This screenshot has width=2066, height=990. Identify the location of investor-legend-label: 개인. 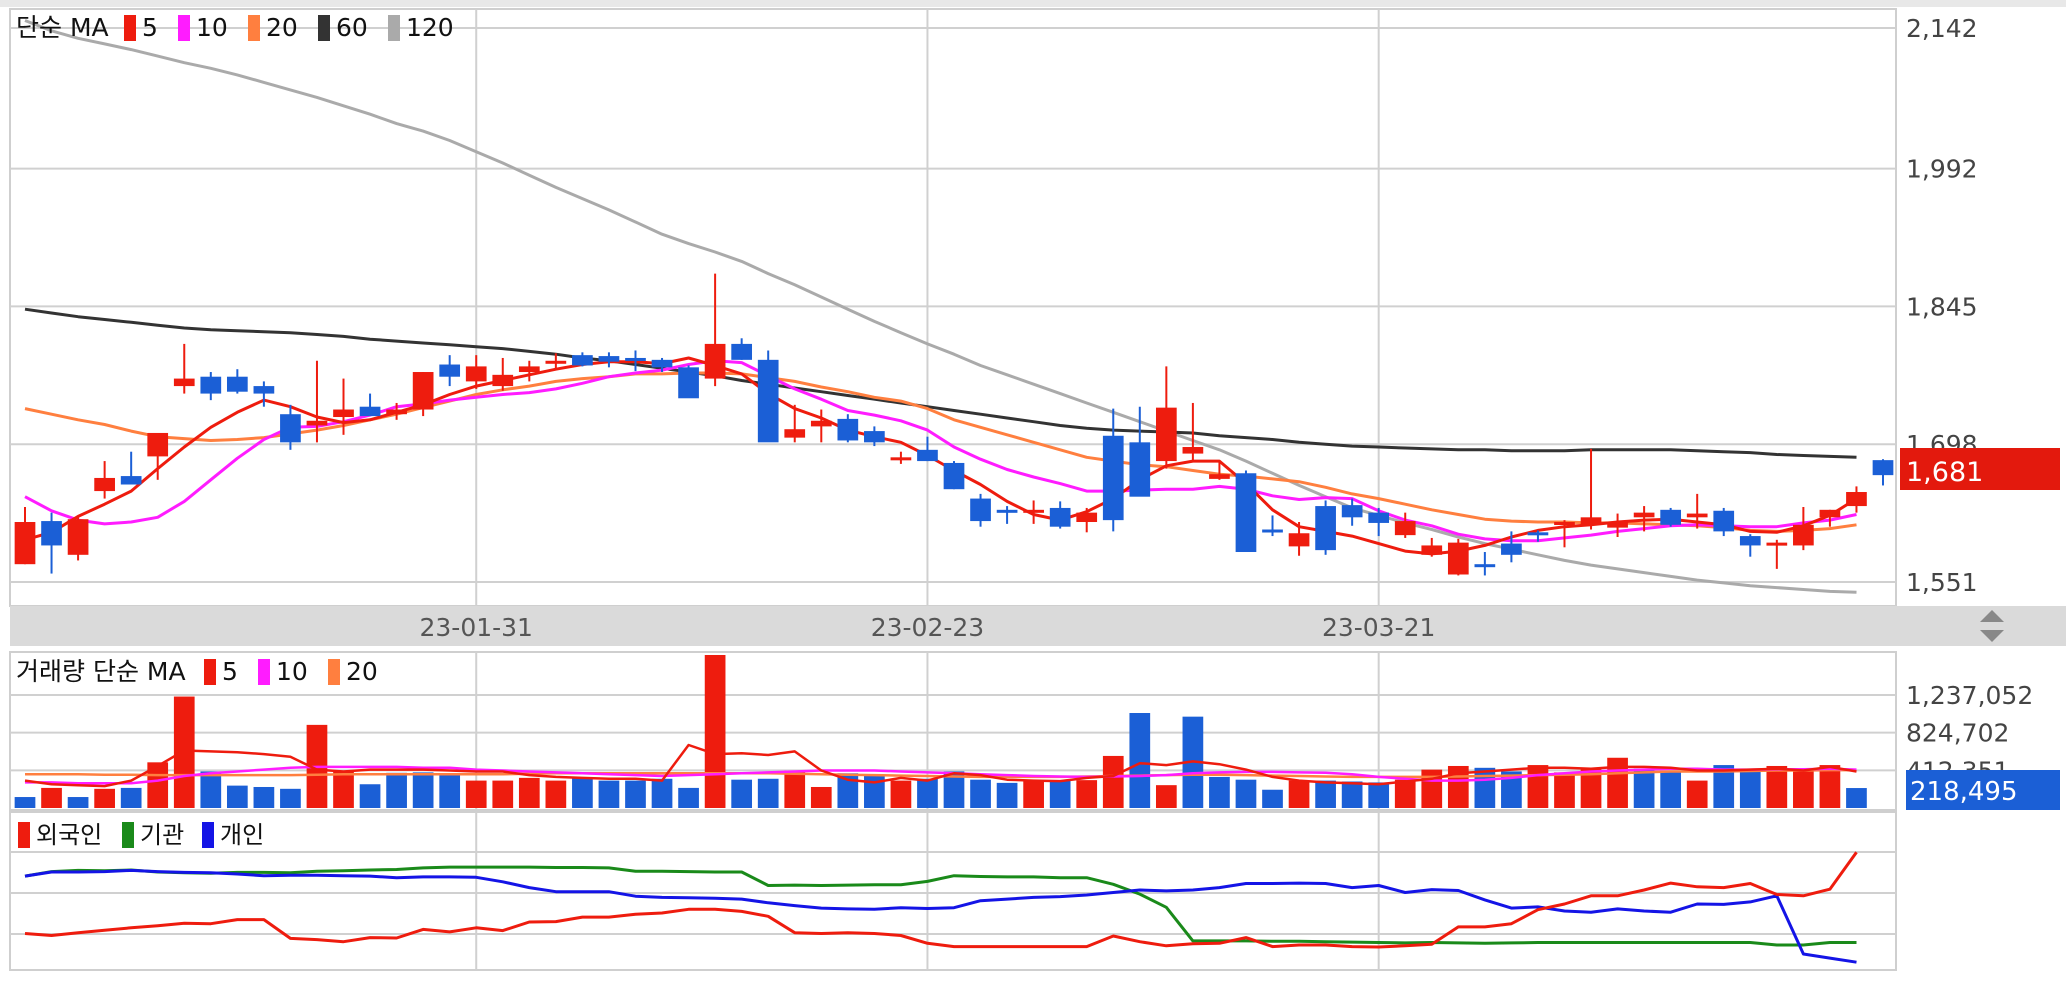
(242, 835).